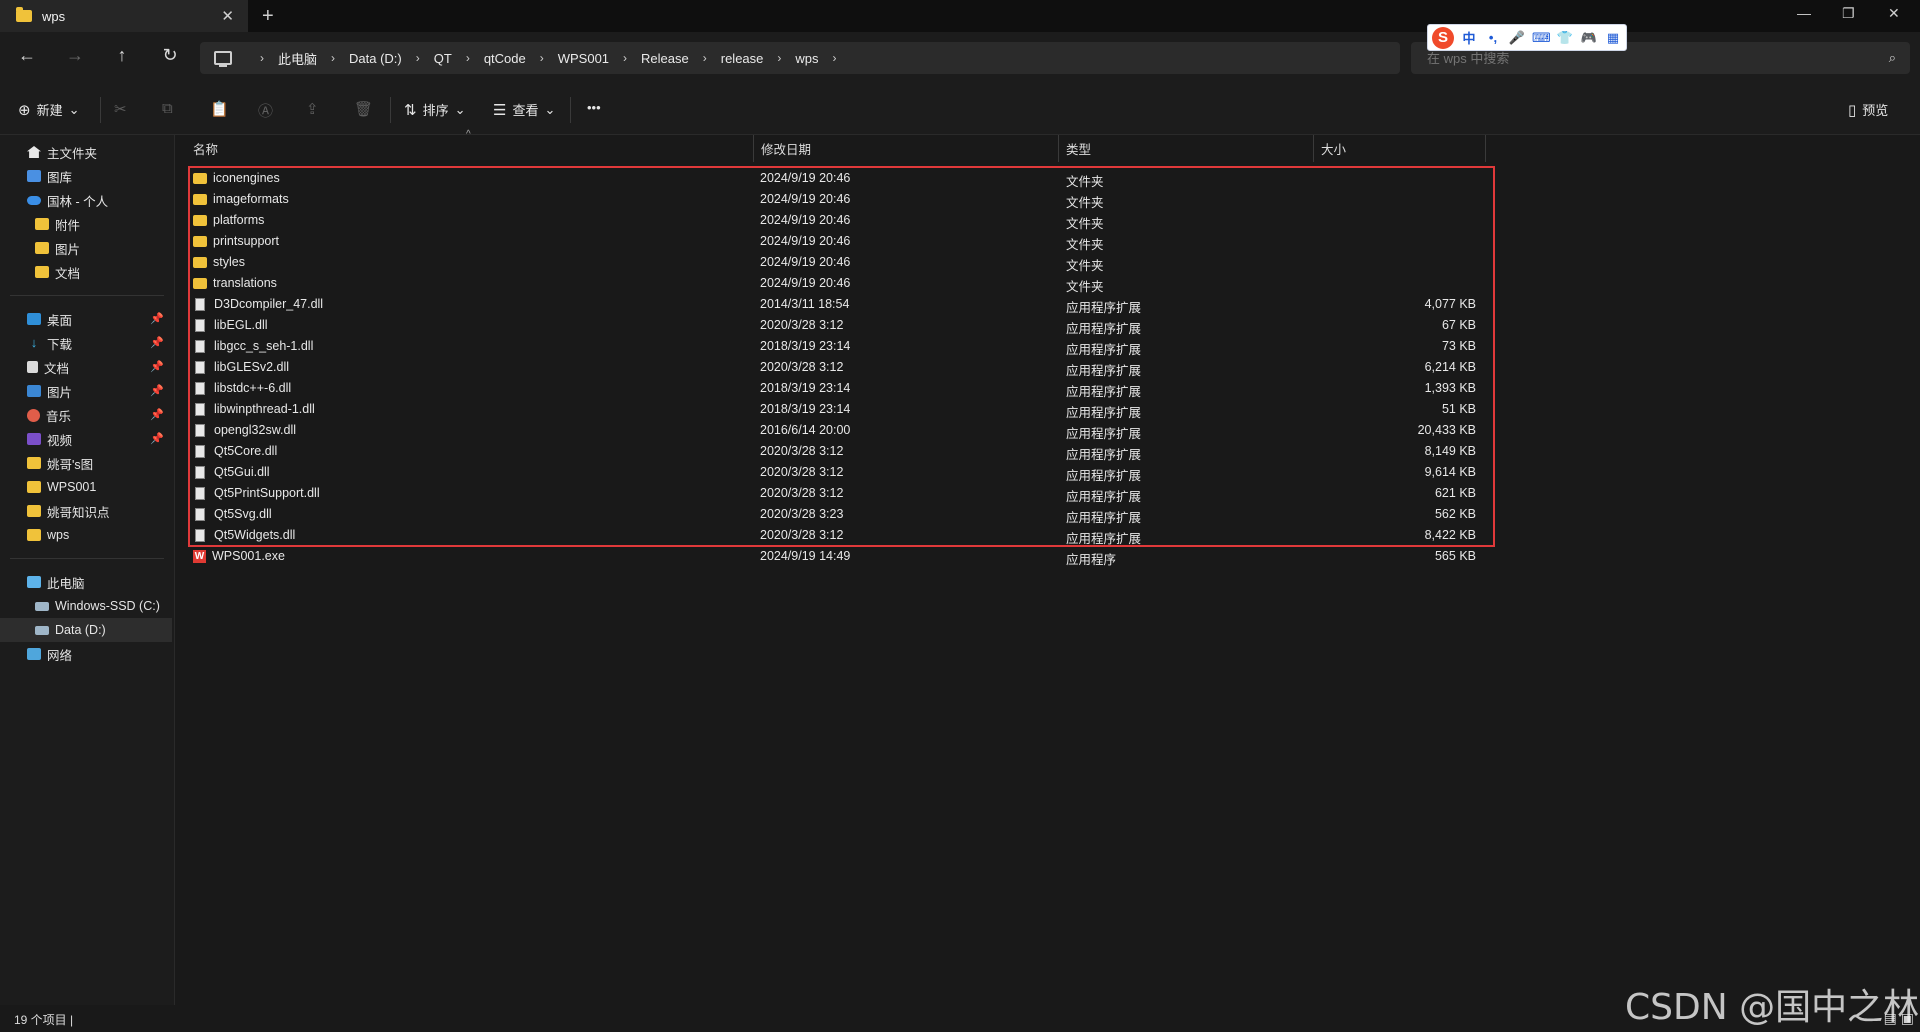  I want to click on file-name-cell: libGLESv2.dll, so click(241, 367).